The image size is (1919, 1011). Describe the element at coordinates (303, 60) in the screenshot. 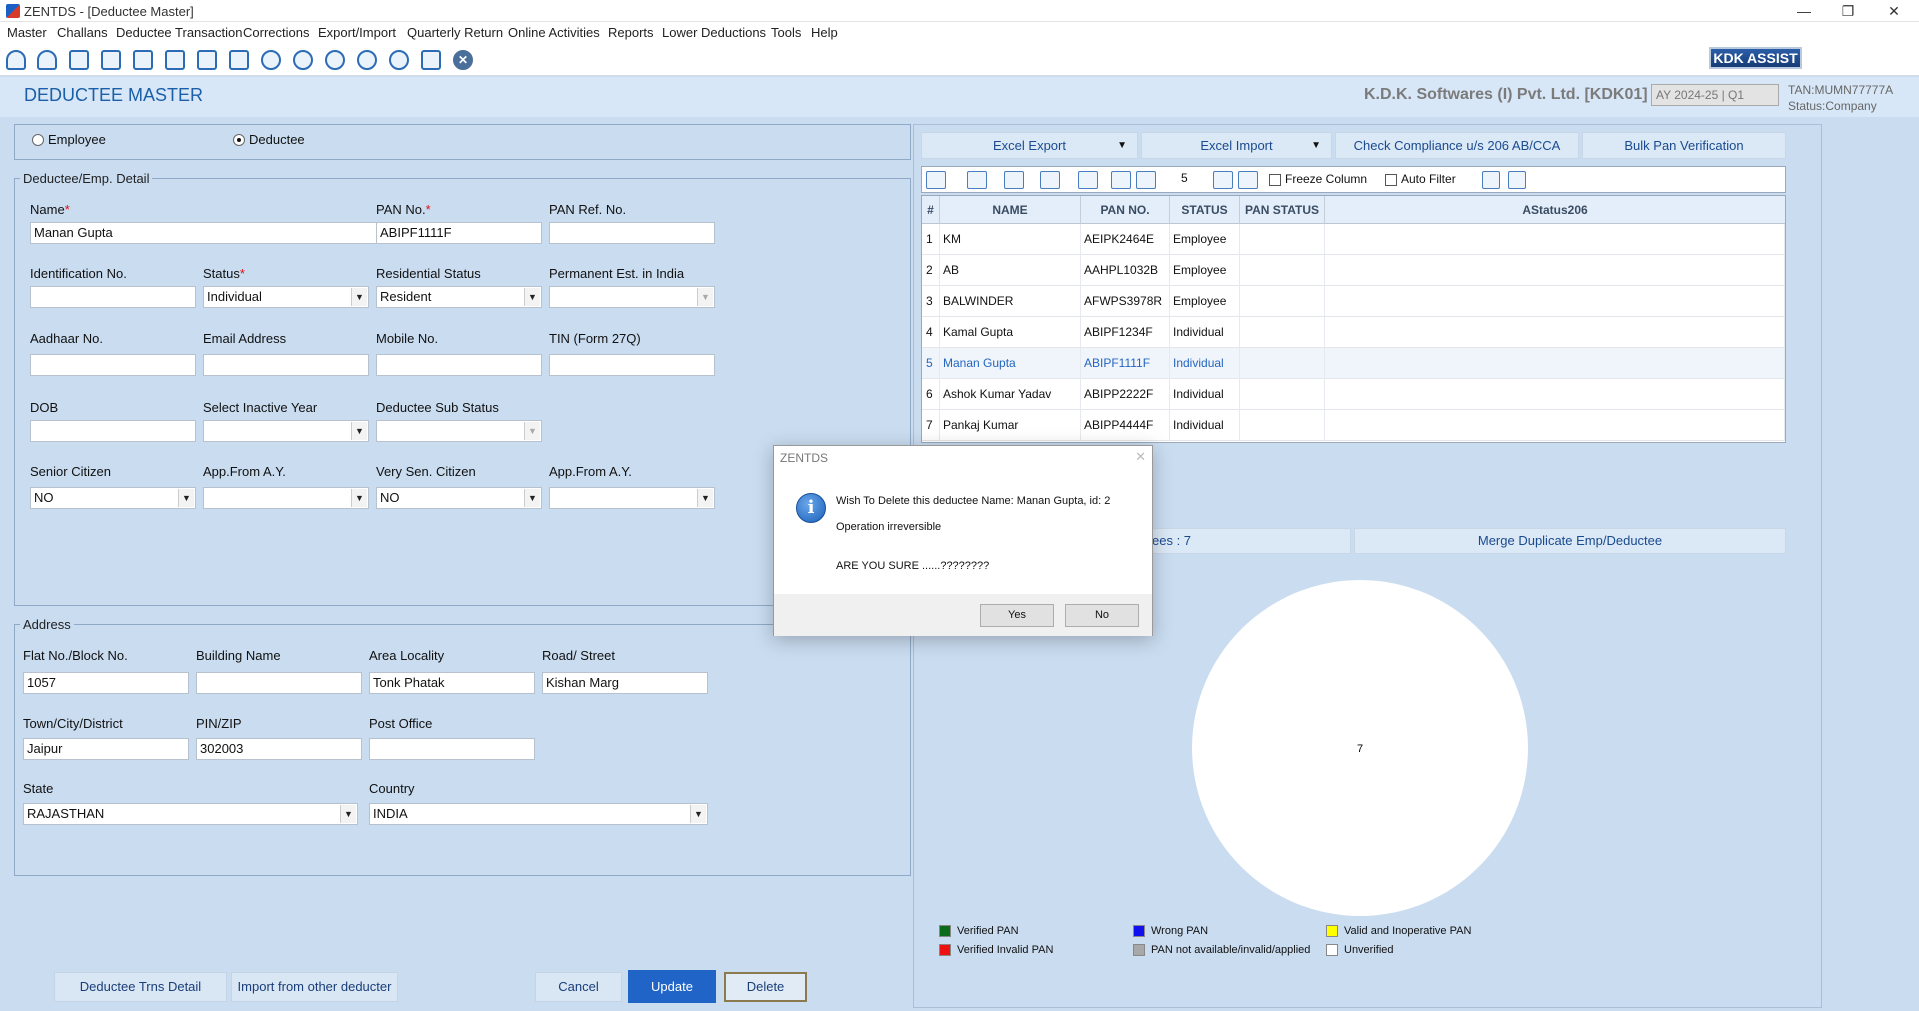

I see `tds26q-icon` at that location.